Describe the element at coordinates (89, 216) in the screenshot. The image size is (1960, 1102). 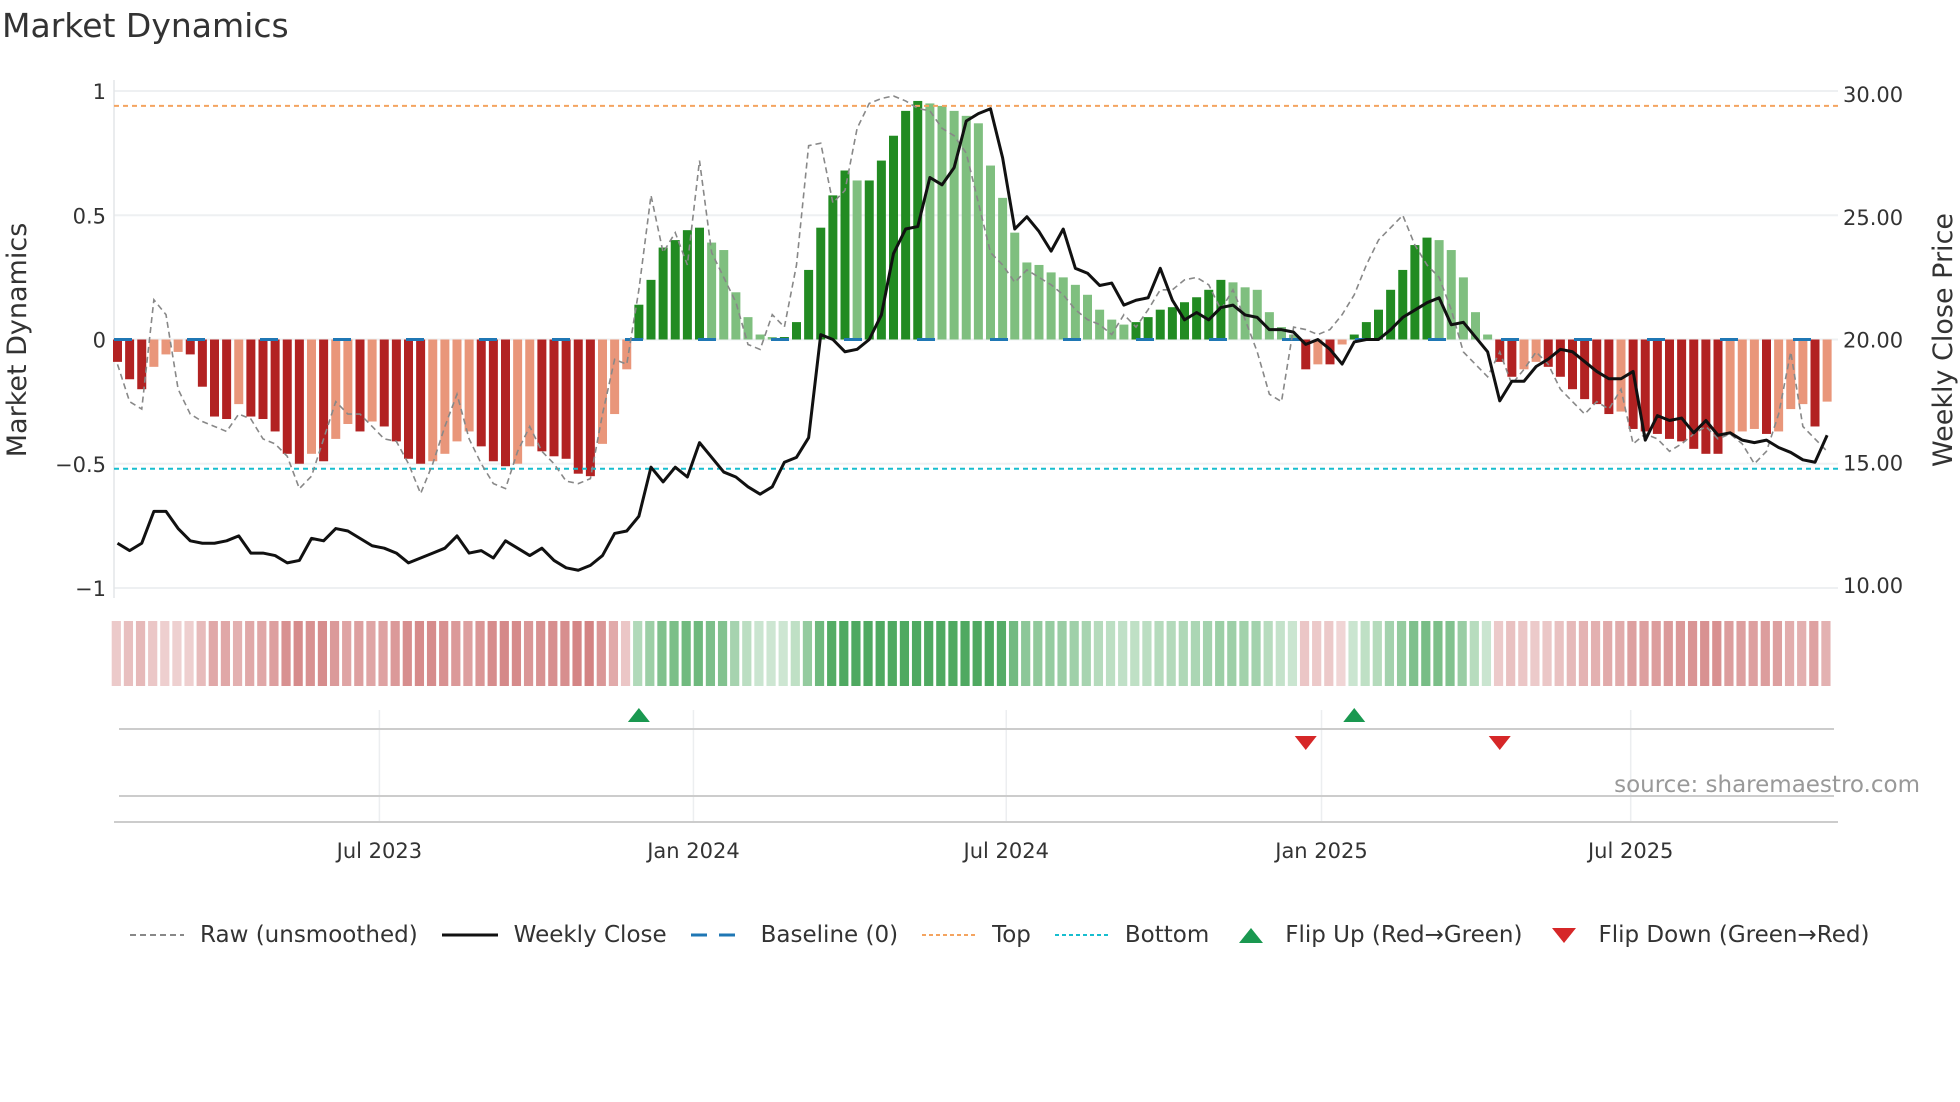
I see `y-tick-label: 0.5` at that location.